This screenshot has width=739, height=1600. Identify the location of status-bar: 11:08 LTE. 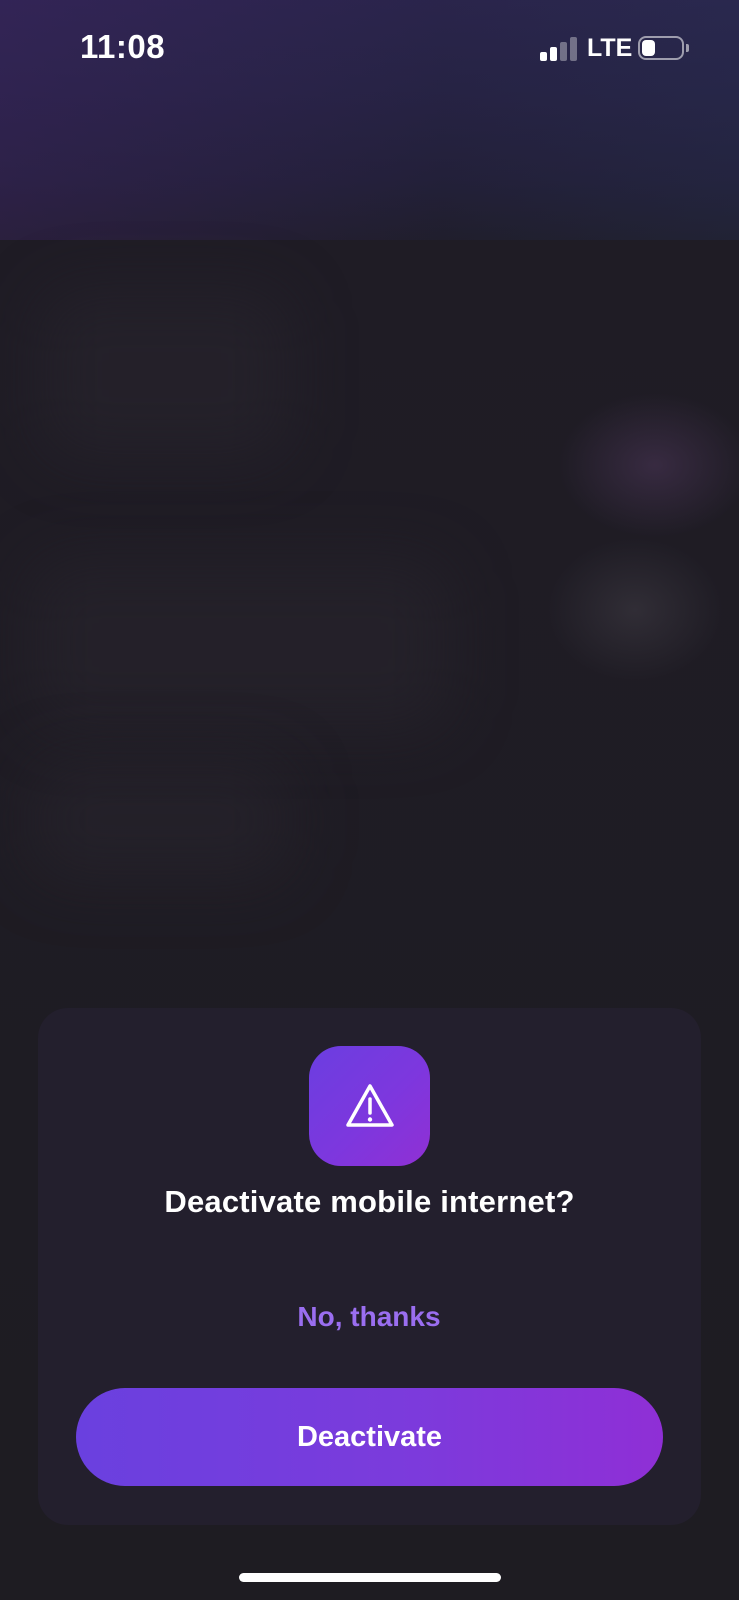
(369, 50).